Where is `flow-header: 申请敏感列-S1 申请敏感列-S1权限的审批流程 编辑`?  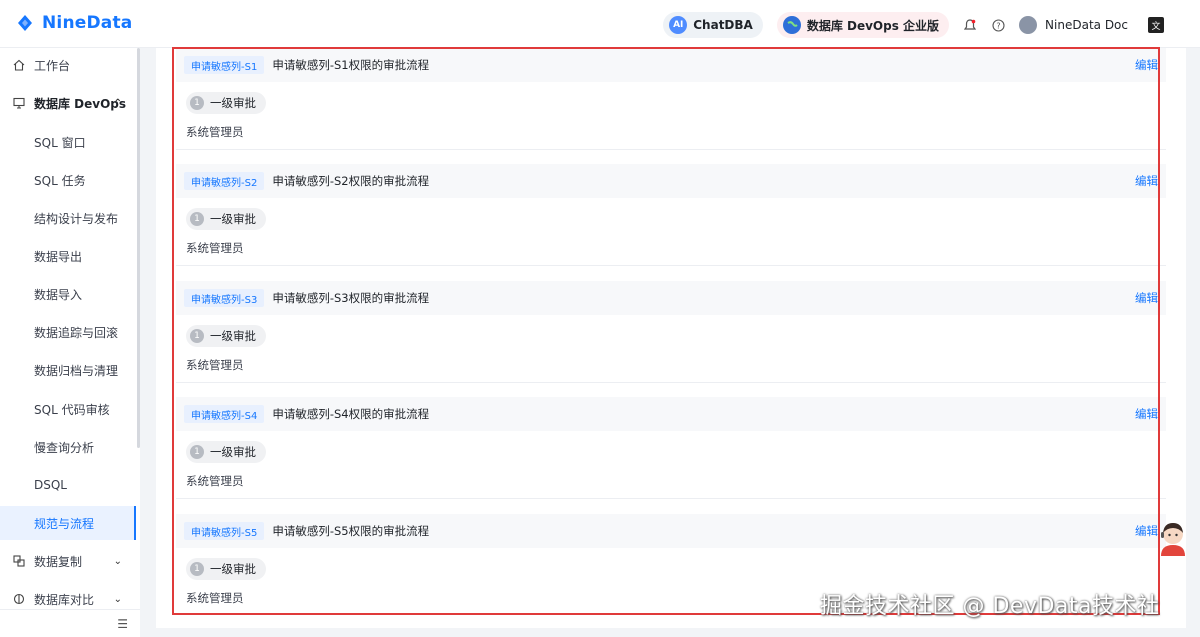 flow-header: 申请敏感列-S1 申请敏感列-S1权限的审批流程 编辑 is located at coordinates (671, 65).